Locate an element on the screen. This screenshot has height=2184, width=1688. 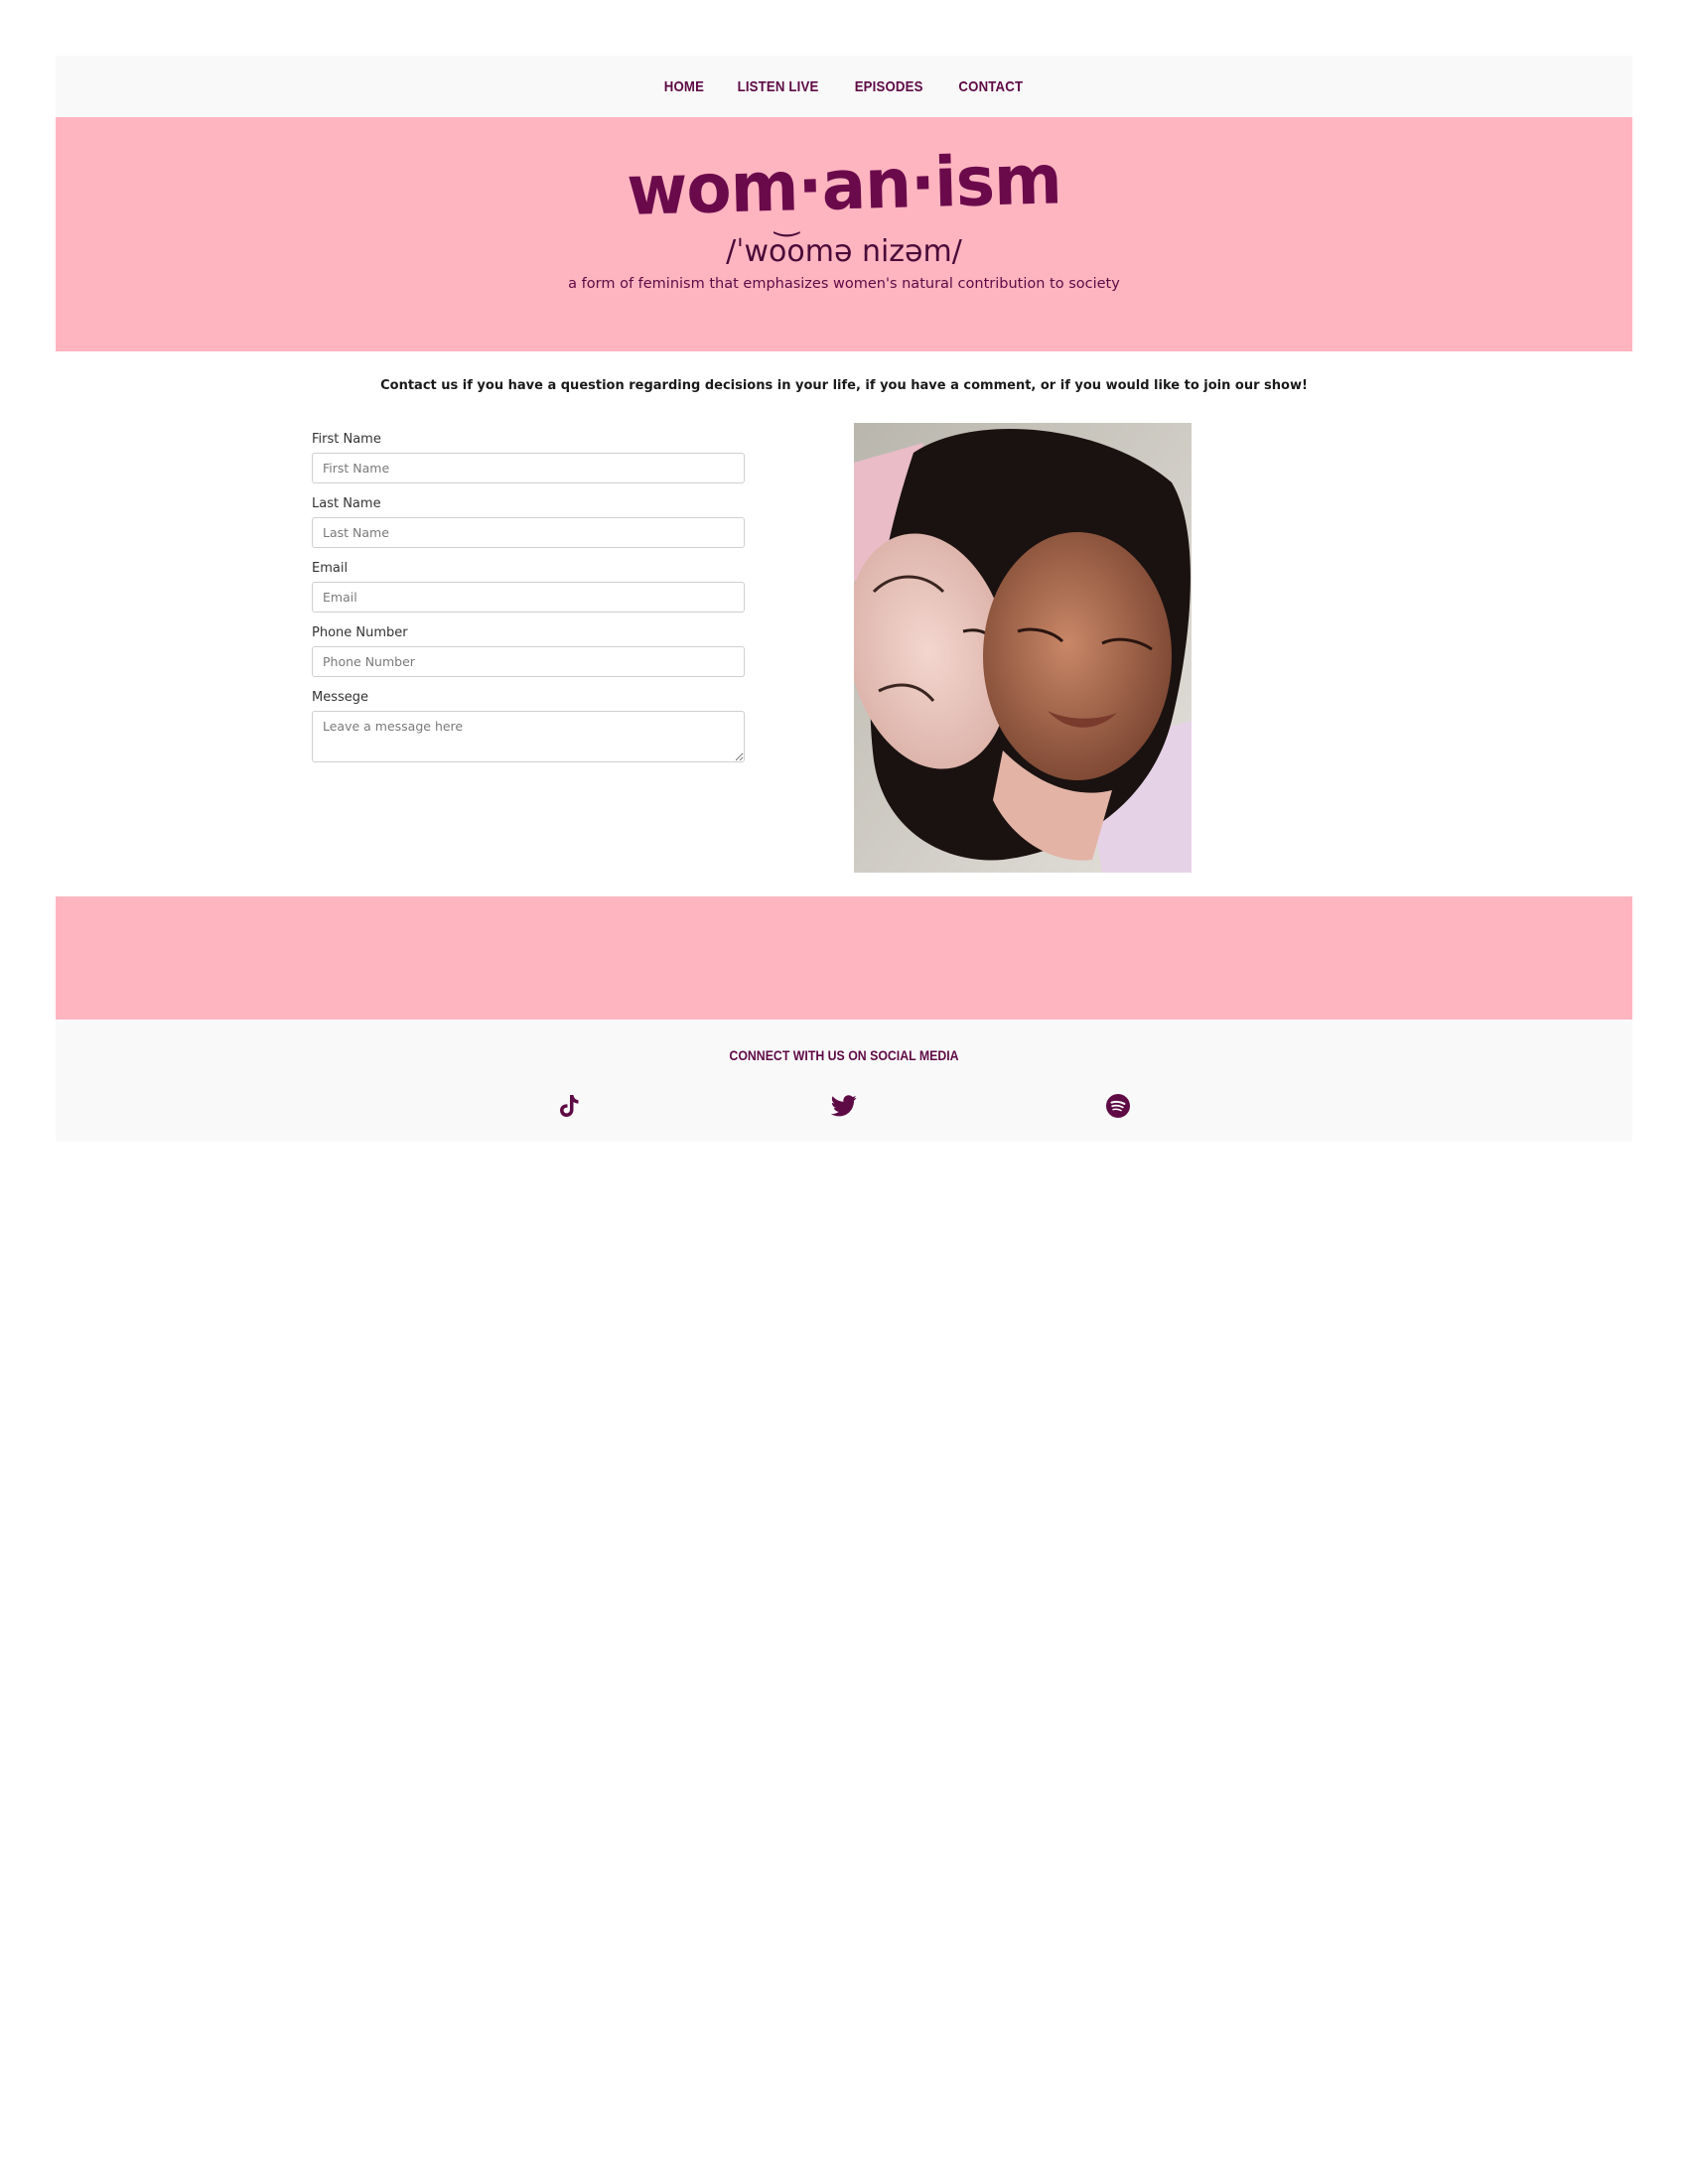
first-name-input is located at coordinates (528, 468).